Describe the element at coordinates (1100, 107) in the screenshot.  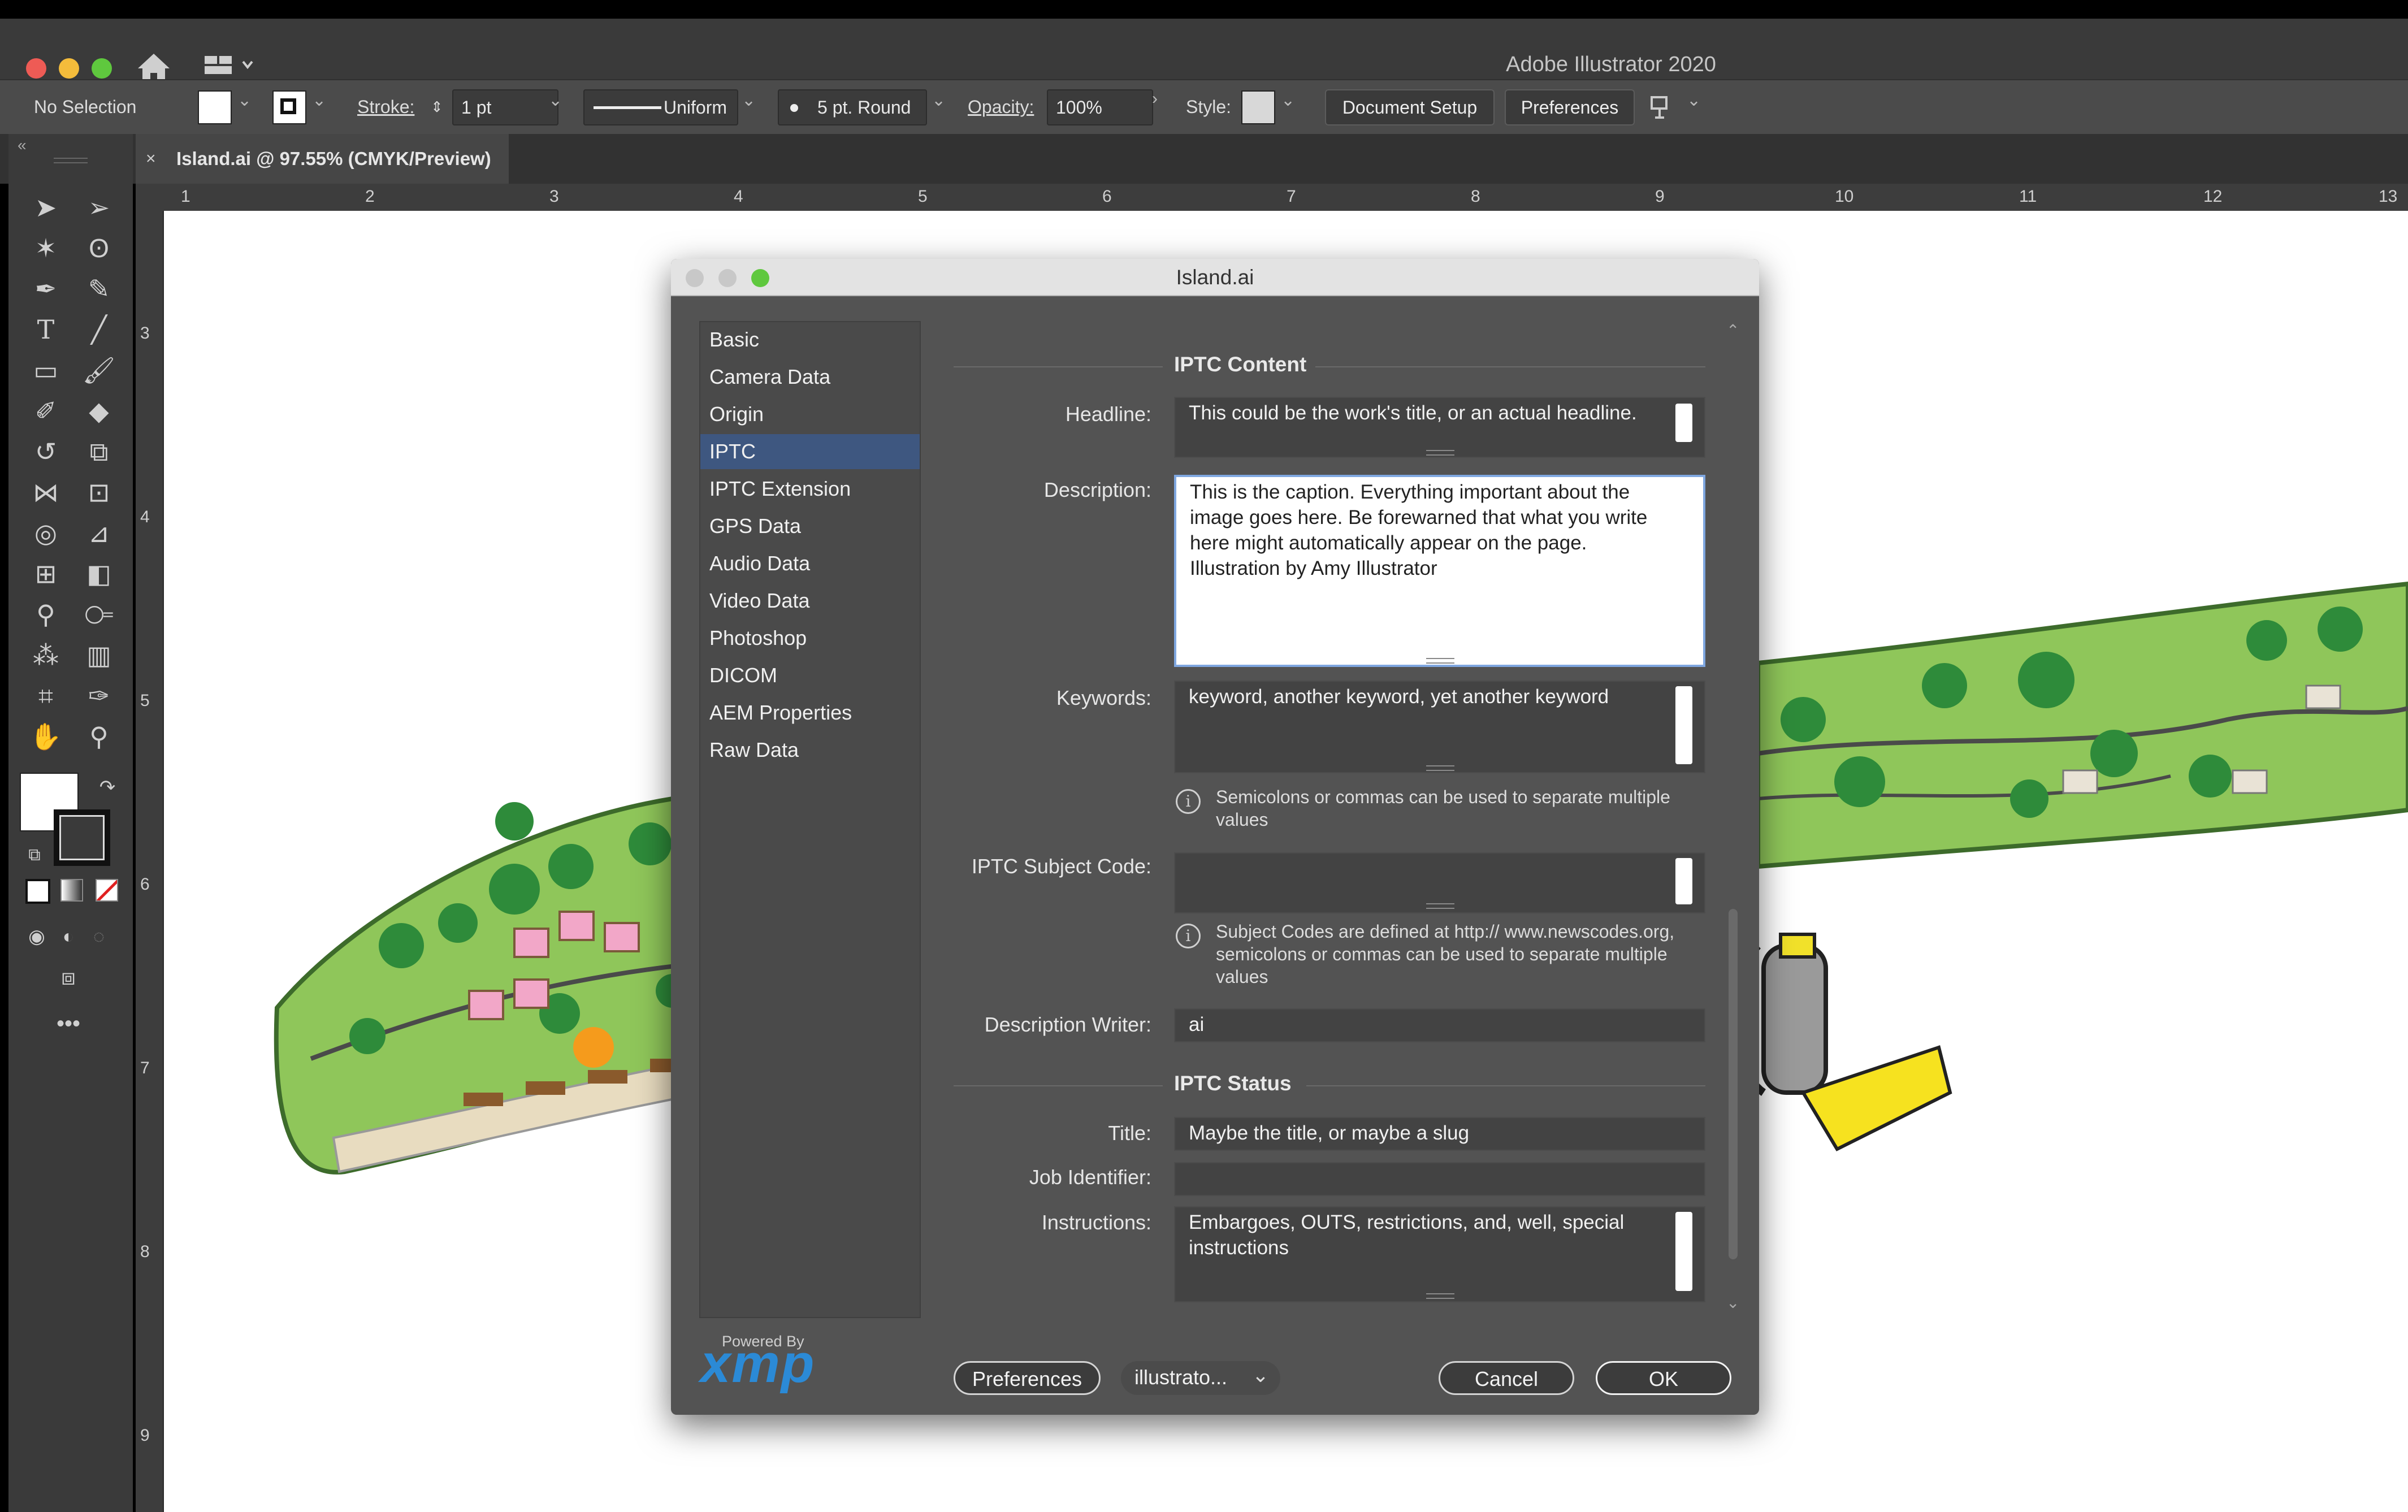
I see `opacity-input: 100%` at that location.